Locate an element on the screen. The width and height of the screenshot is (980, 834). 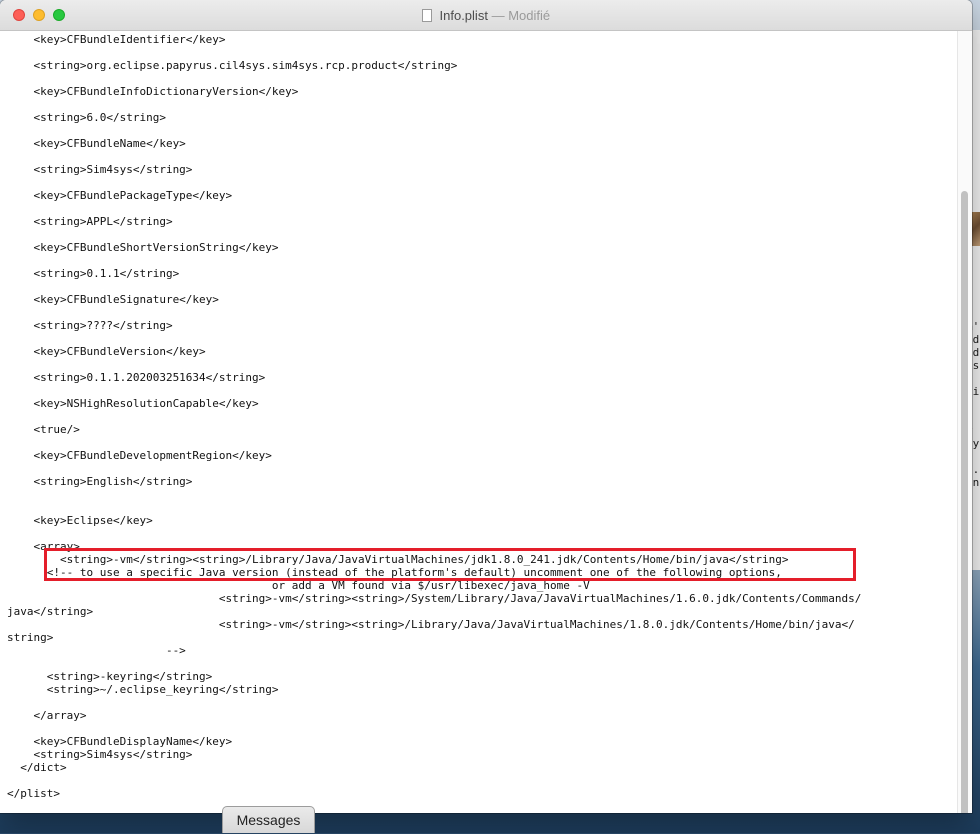
window-title: Info.plist — Modifié is located at coordinates (486, 15).